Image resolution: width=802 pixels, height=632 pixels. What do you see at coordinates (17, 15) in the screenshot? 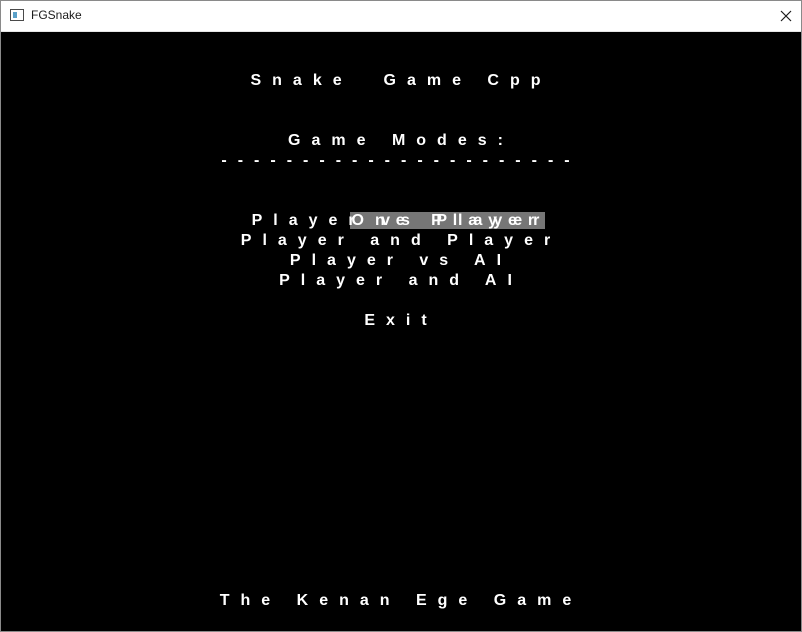
I see `console-app-icon` at bounding box center [17, 15].